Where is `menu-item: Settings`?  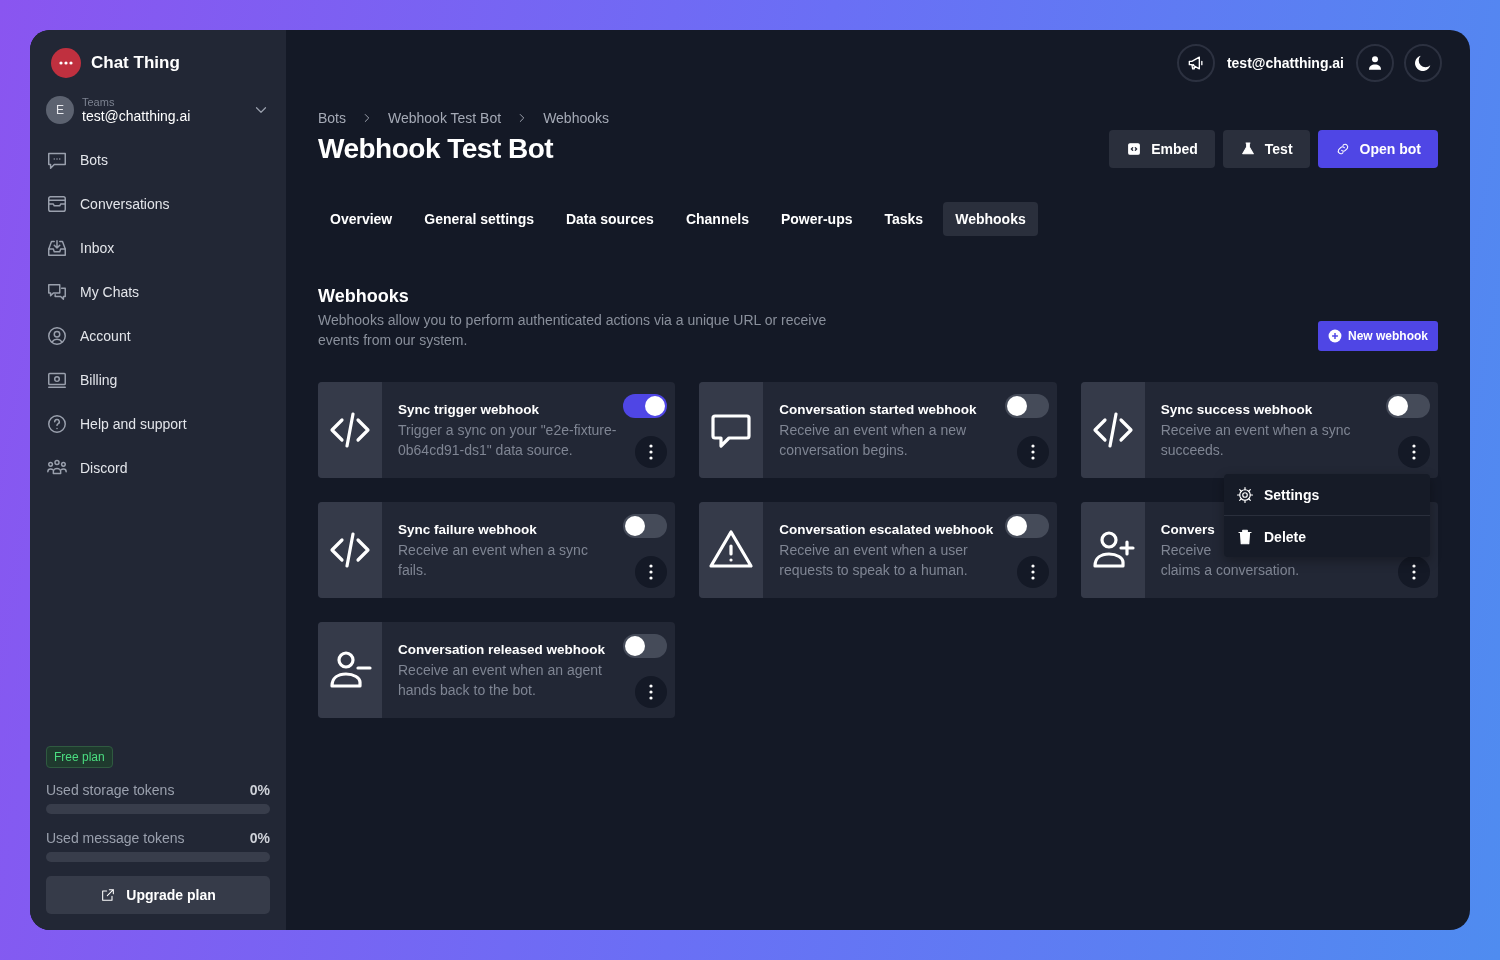 menu-item: Settings is located at coordinates (1327, 494).